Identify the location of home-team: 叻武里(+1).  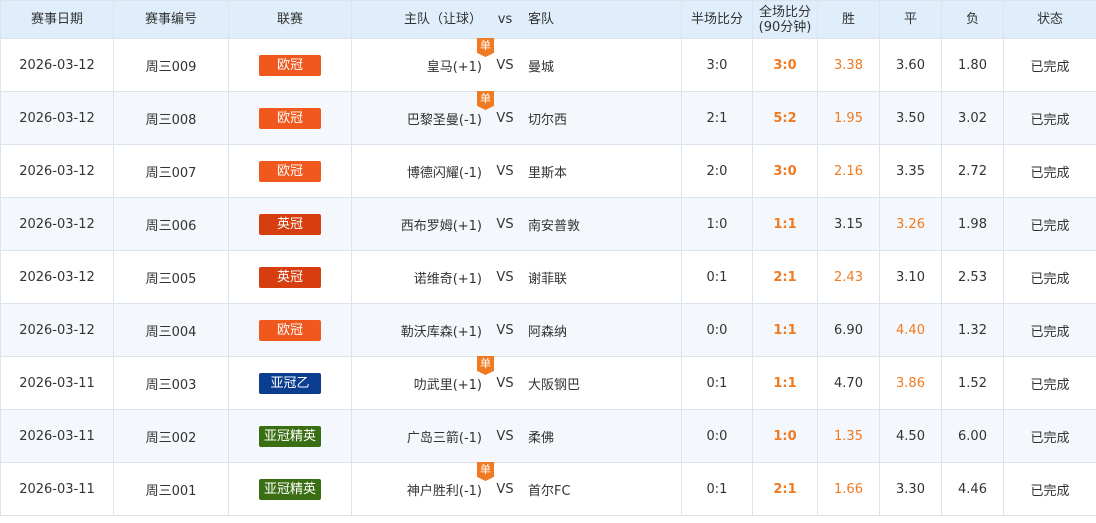
(417, 383).